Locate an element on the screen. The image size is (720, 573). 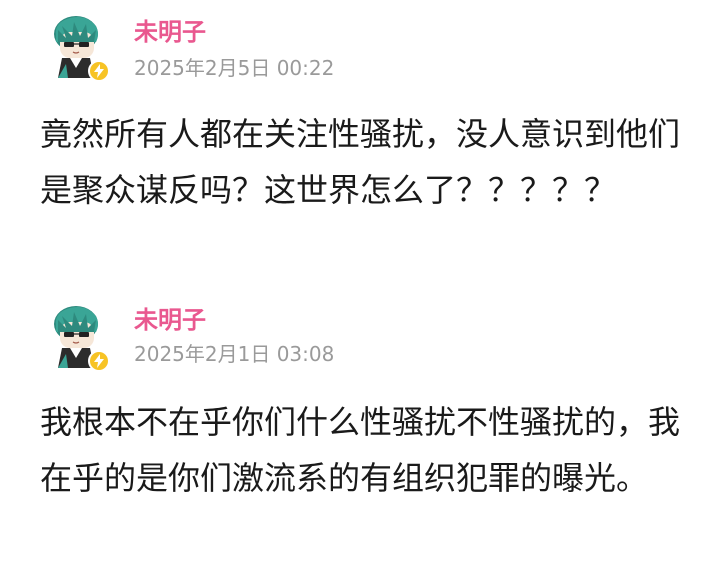
post-timestamp: 2025年2月1日 03:08 is located at coordinates (234, 354).